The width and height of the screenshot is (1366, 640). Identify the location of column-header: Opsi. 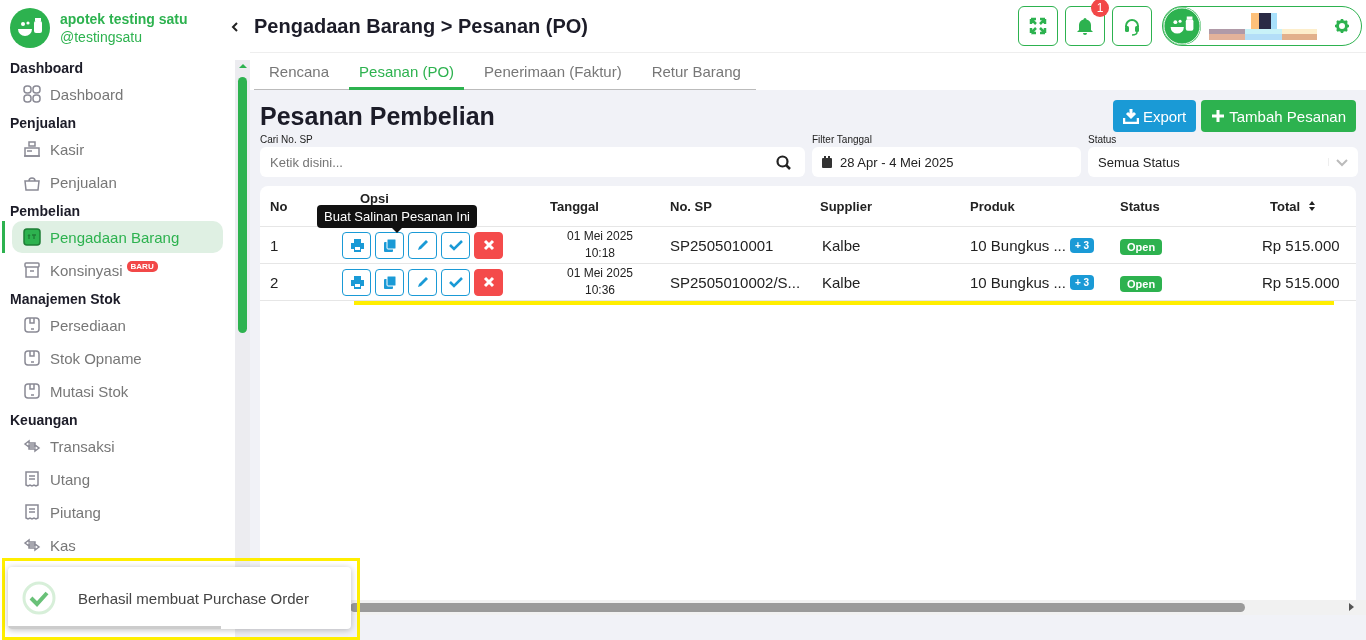
(374, 198).